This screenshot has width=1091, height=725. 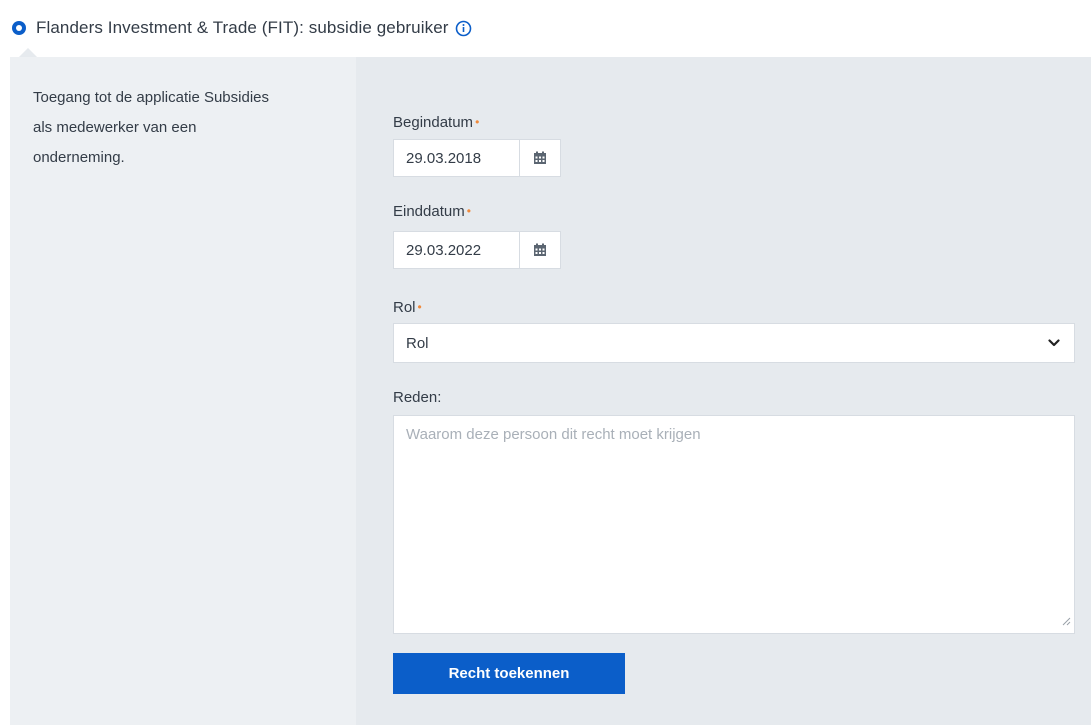 What do you see at coordinates (429, 211) in the screenshot?
I see `einddatum-label-text: Einddatum` at bounding box center [429, 211].